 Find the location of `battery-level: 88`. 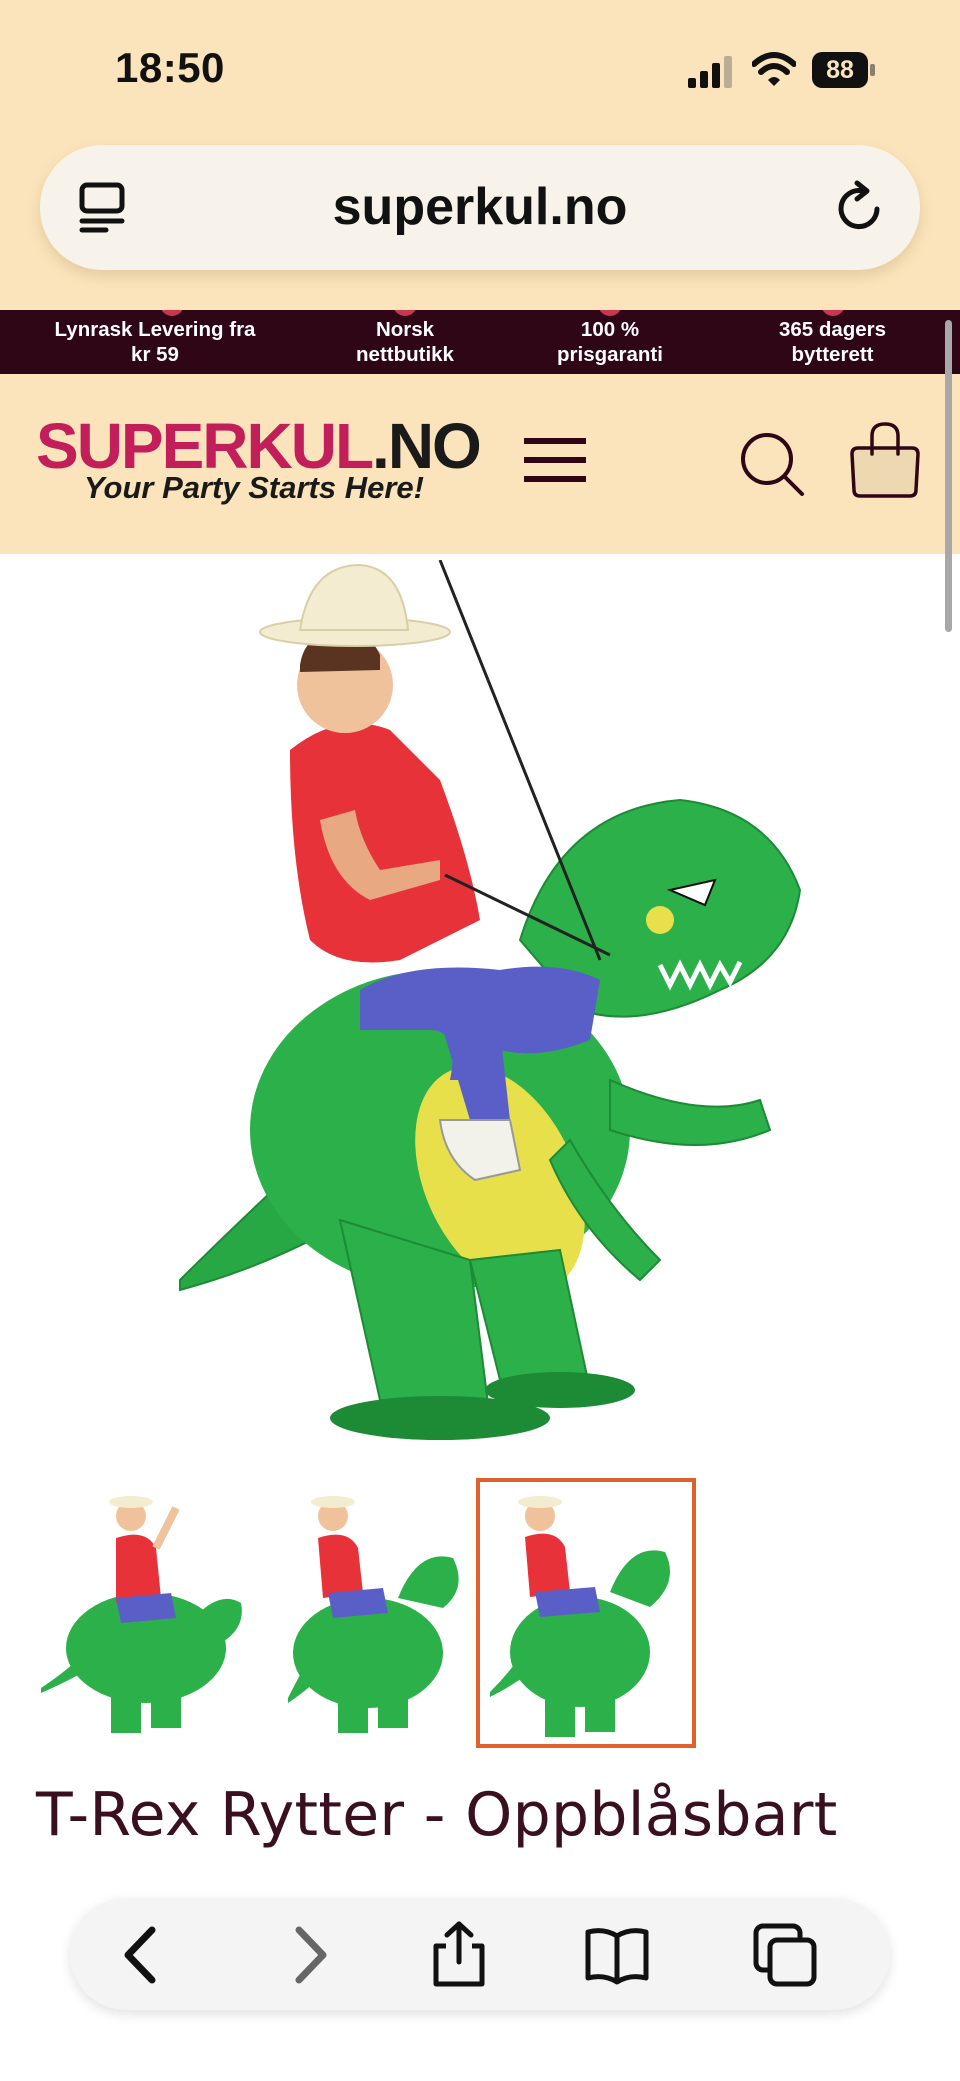

battery-level: 88 is located at coordinates (840, 70).